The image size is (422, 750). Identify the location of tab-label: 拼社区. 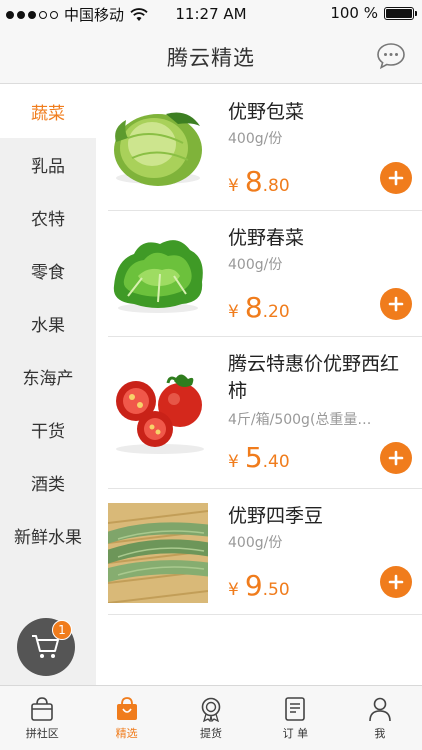
(42, 733).